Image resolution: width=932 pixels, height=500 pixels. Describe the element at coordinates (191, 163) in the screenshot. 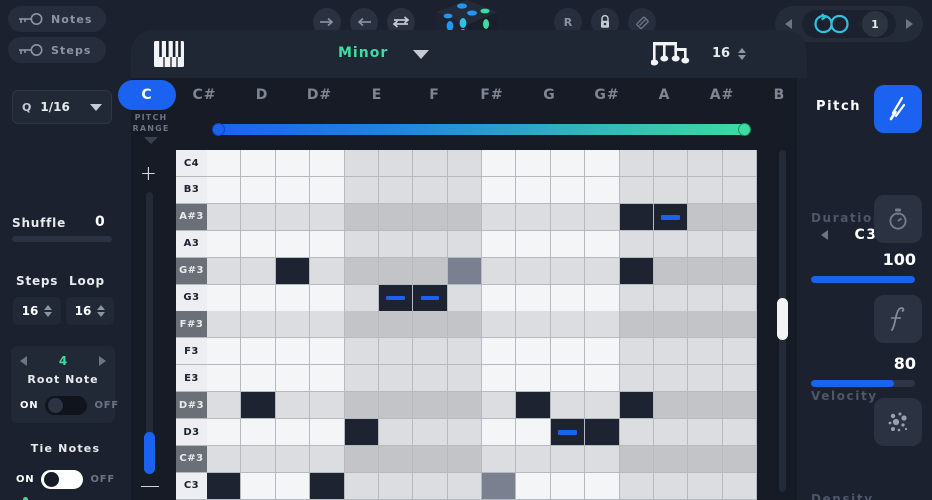

I see `grid-row-label: C4` at that location.